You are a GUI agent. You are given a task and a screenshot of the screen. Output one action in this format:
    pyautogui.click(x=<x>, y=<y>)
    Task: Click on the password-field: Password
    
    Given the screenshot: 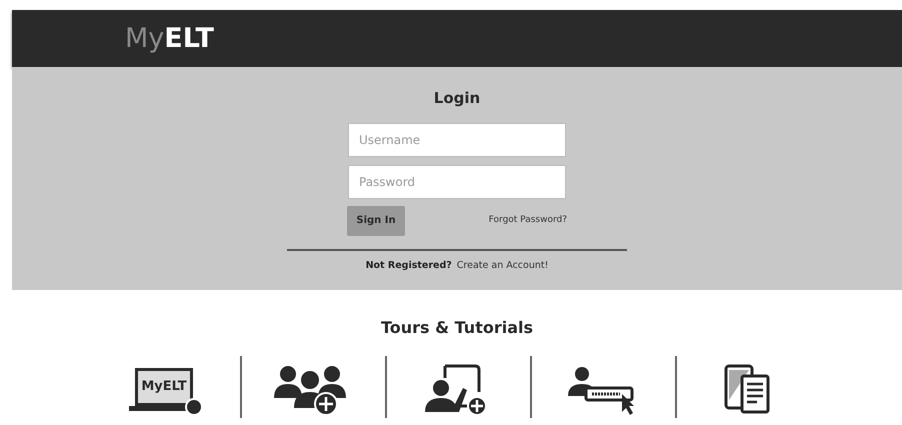 What is the action you would take?
    pyautogui.click(x=457, y=181)
    